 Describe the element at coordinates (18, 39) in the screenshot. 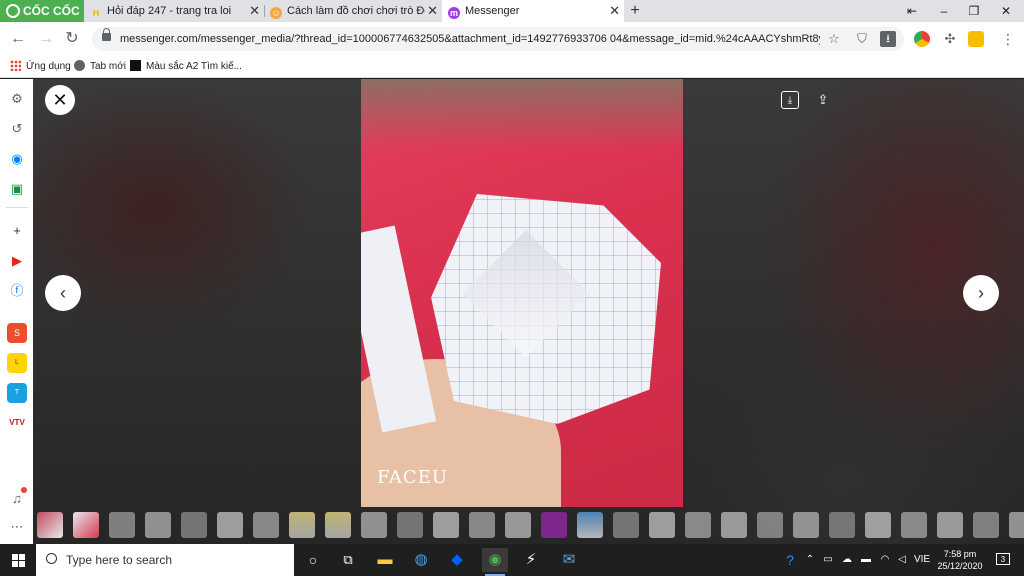

I see `back-icon: ←` at that location.